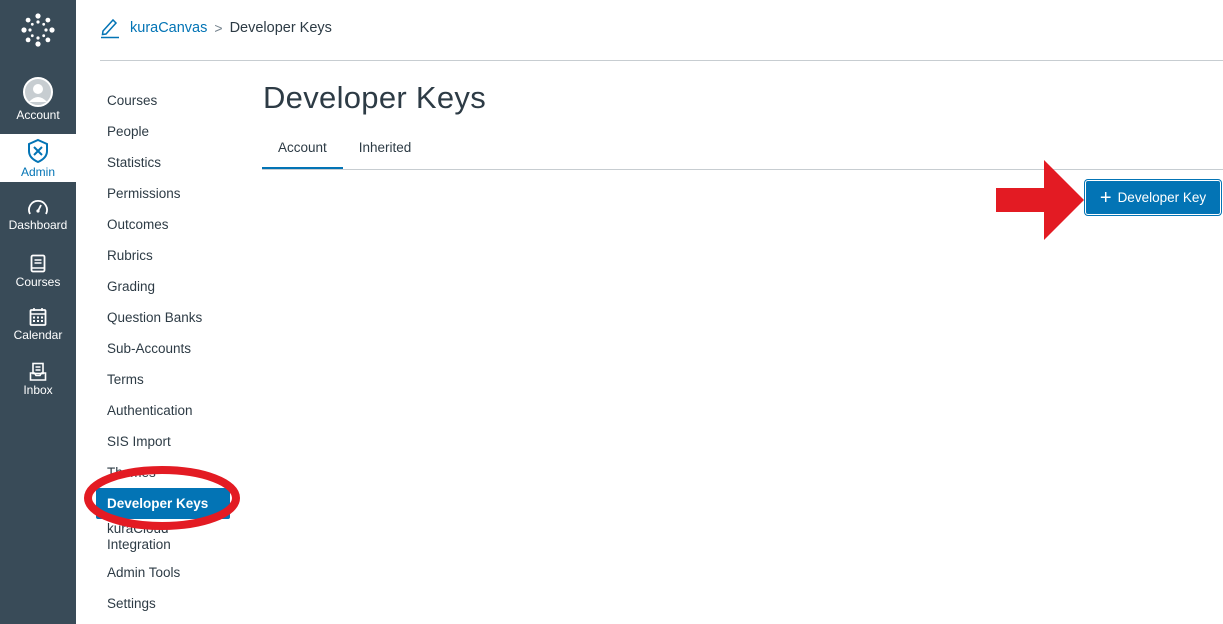  What do you see at coordinates (171, 193) in the screenshot?
I see `section-nav-permissions: Permissions` at bounding box center [171, 193].